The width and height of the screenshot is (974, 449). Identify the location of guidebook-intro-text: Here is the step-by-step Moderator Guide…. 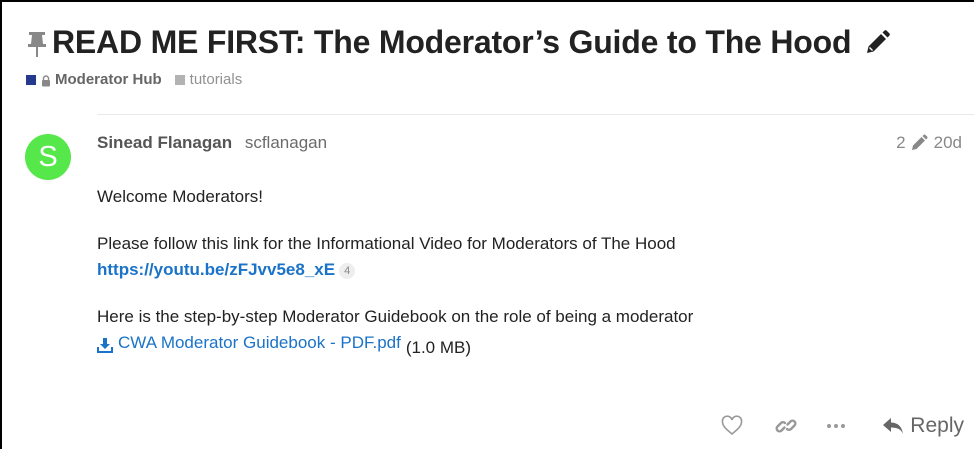
(395, 316).